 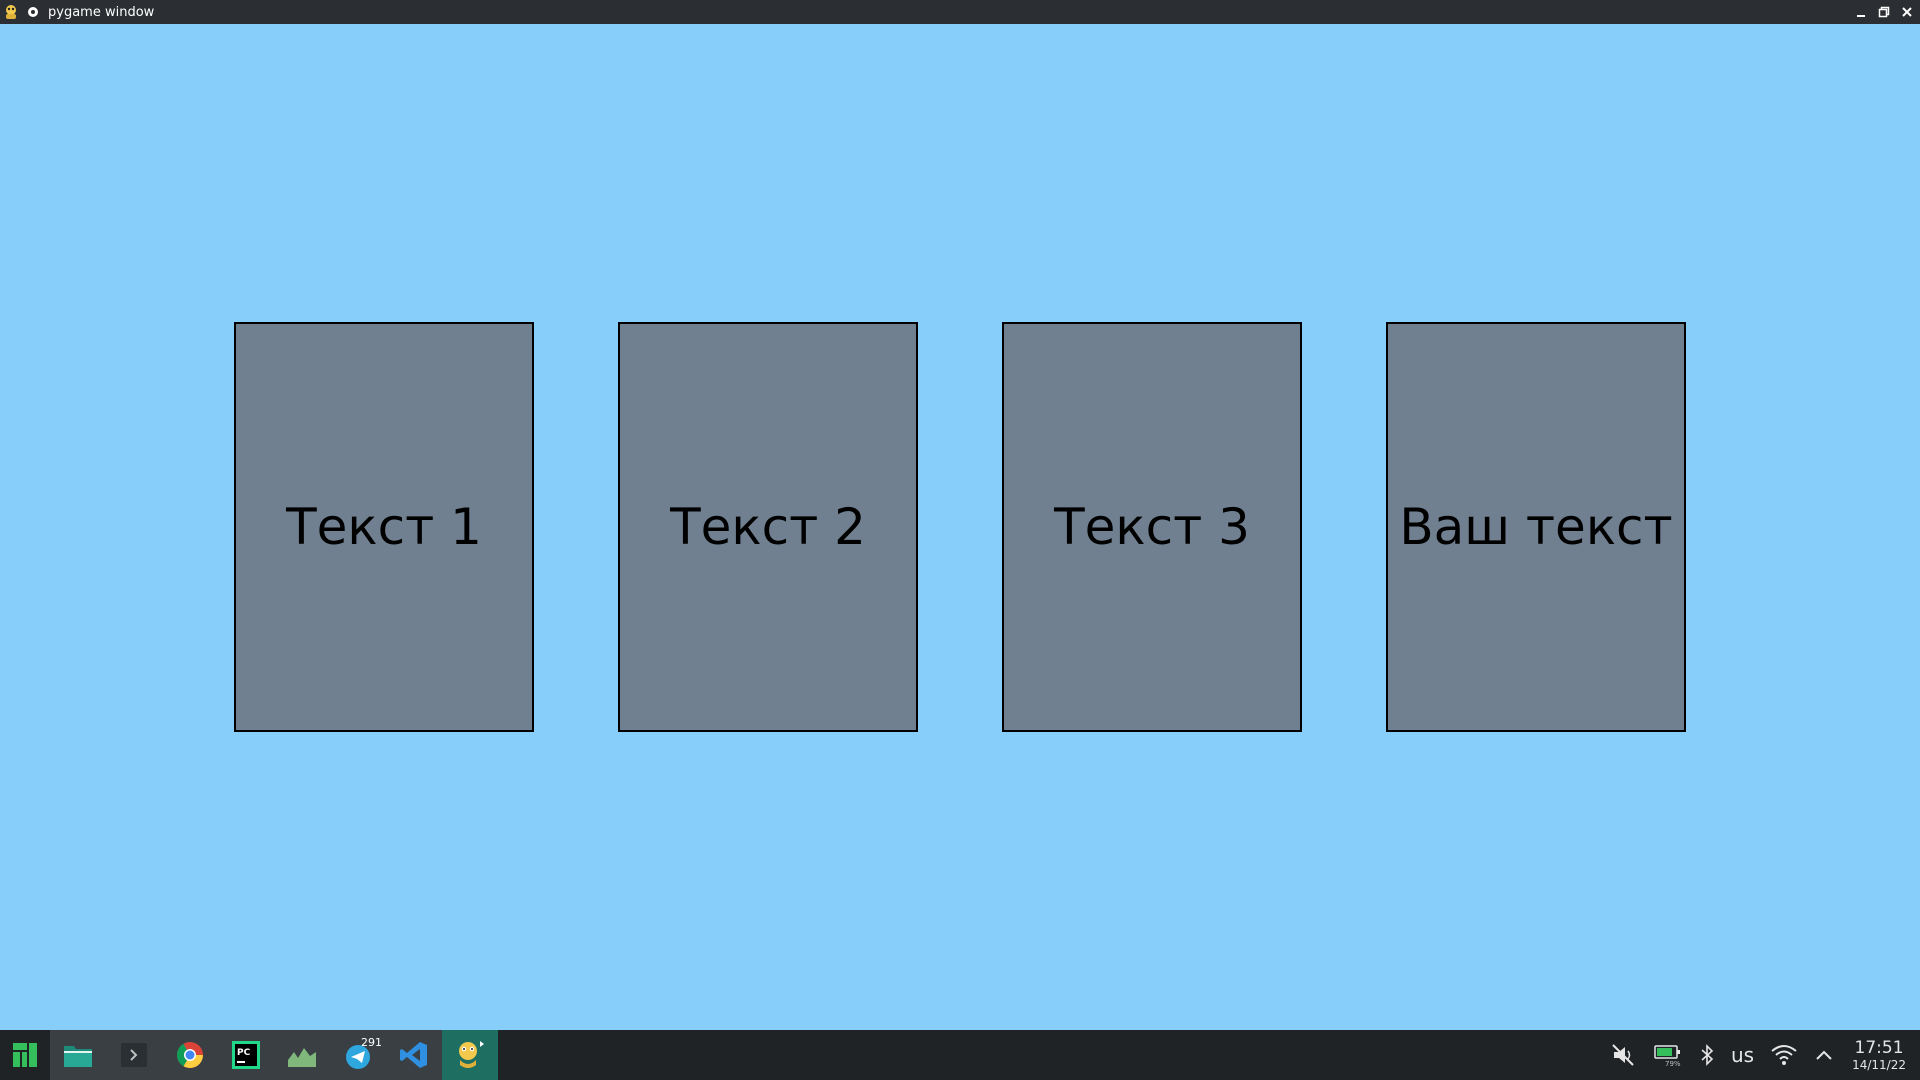 I want to click on pycharm-label: PC, so click(x=244, y=1053).